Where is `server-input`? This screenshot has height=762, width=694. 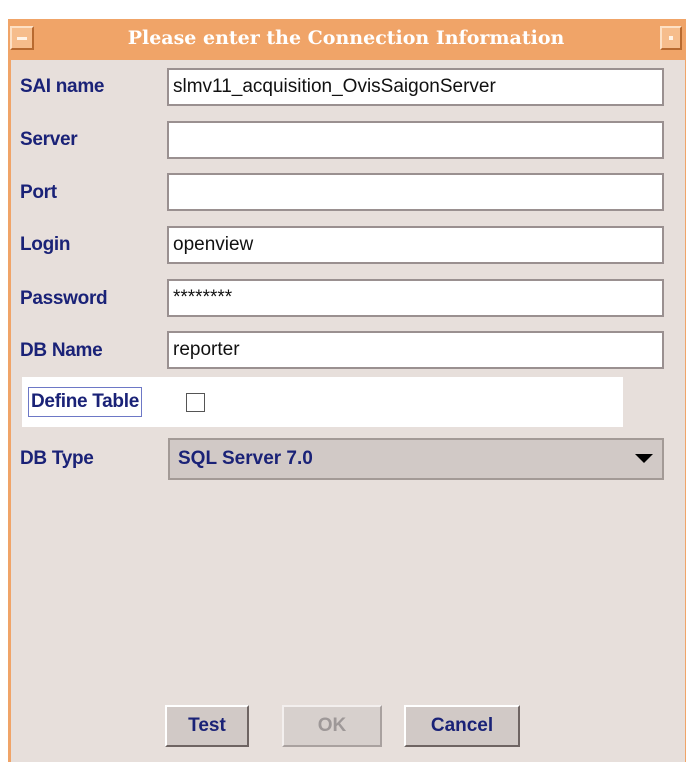 server-input is located at coordinates (415, 140).